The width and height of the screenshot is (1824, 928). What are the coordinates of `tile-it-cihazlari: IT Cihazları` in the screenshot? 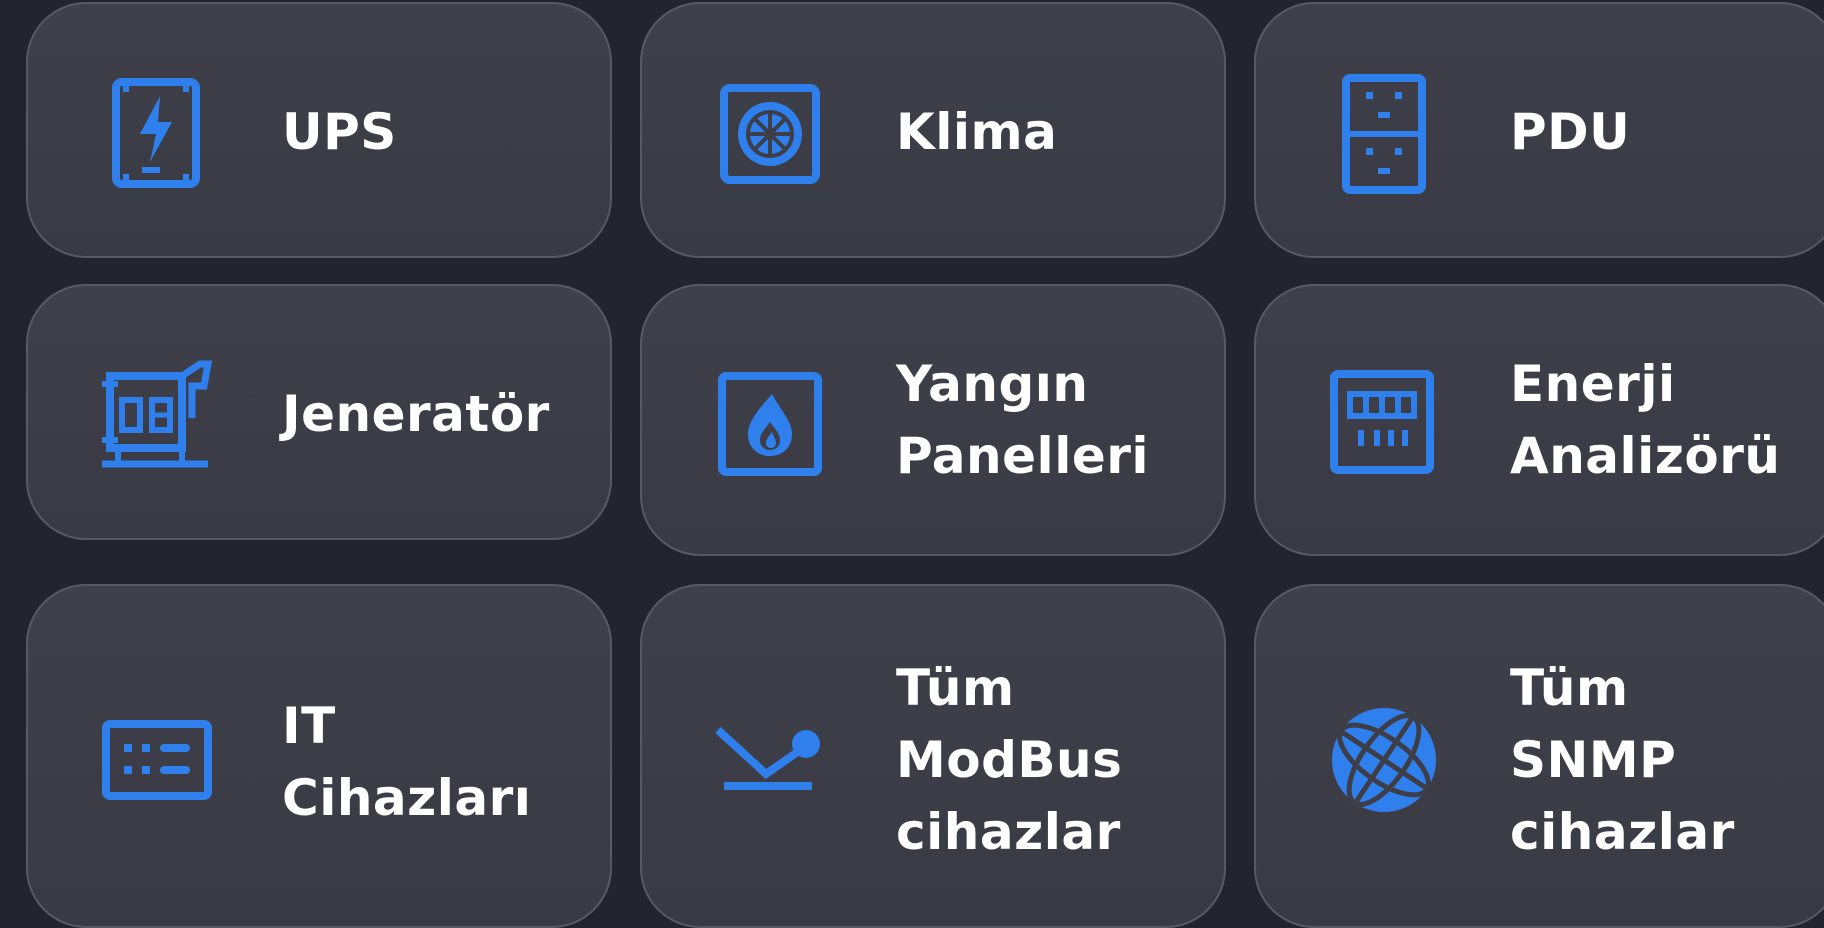 It's located at (319, 756).